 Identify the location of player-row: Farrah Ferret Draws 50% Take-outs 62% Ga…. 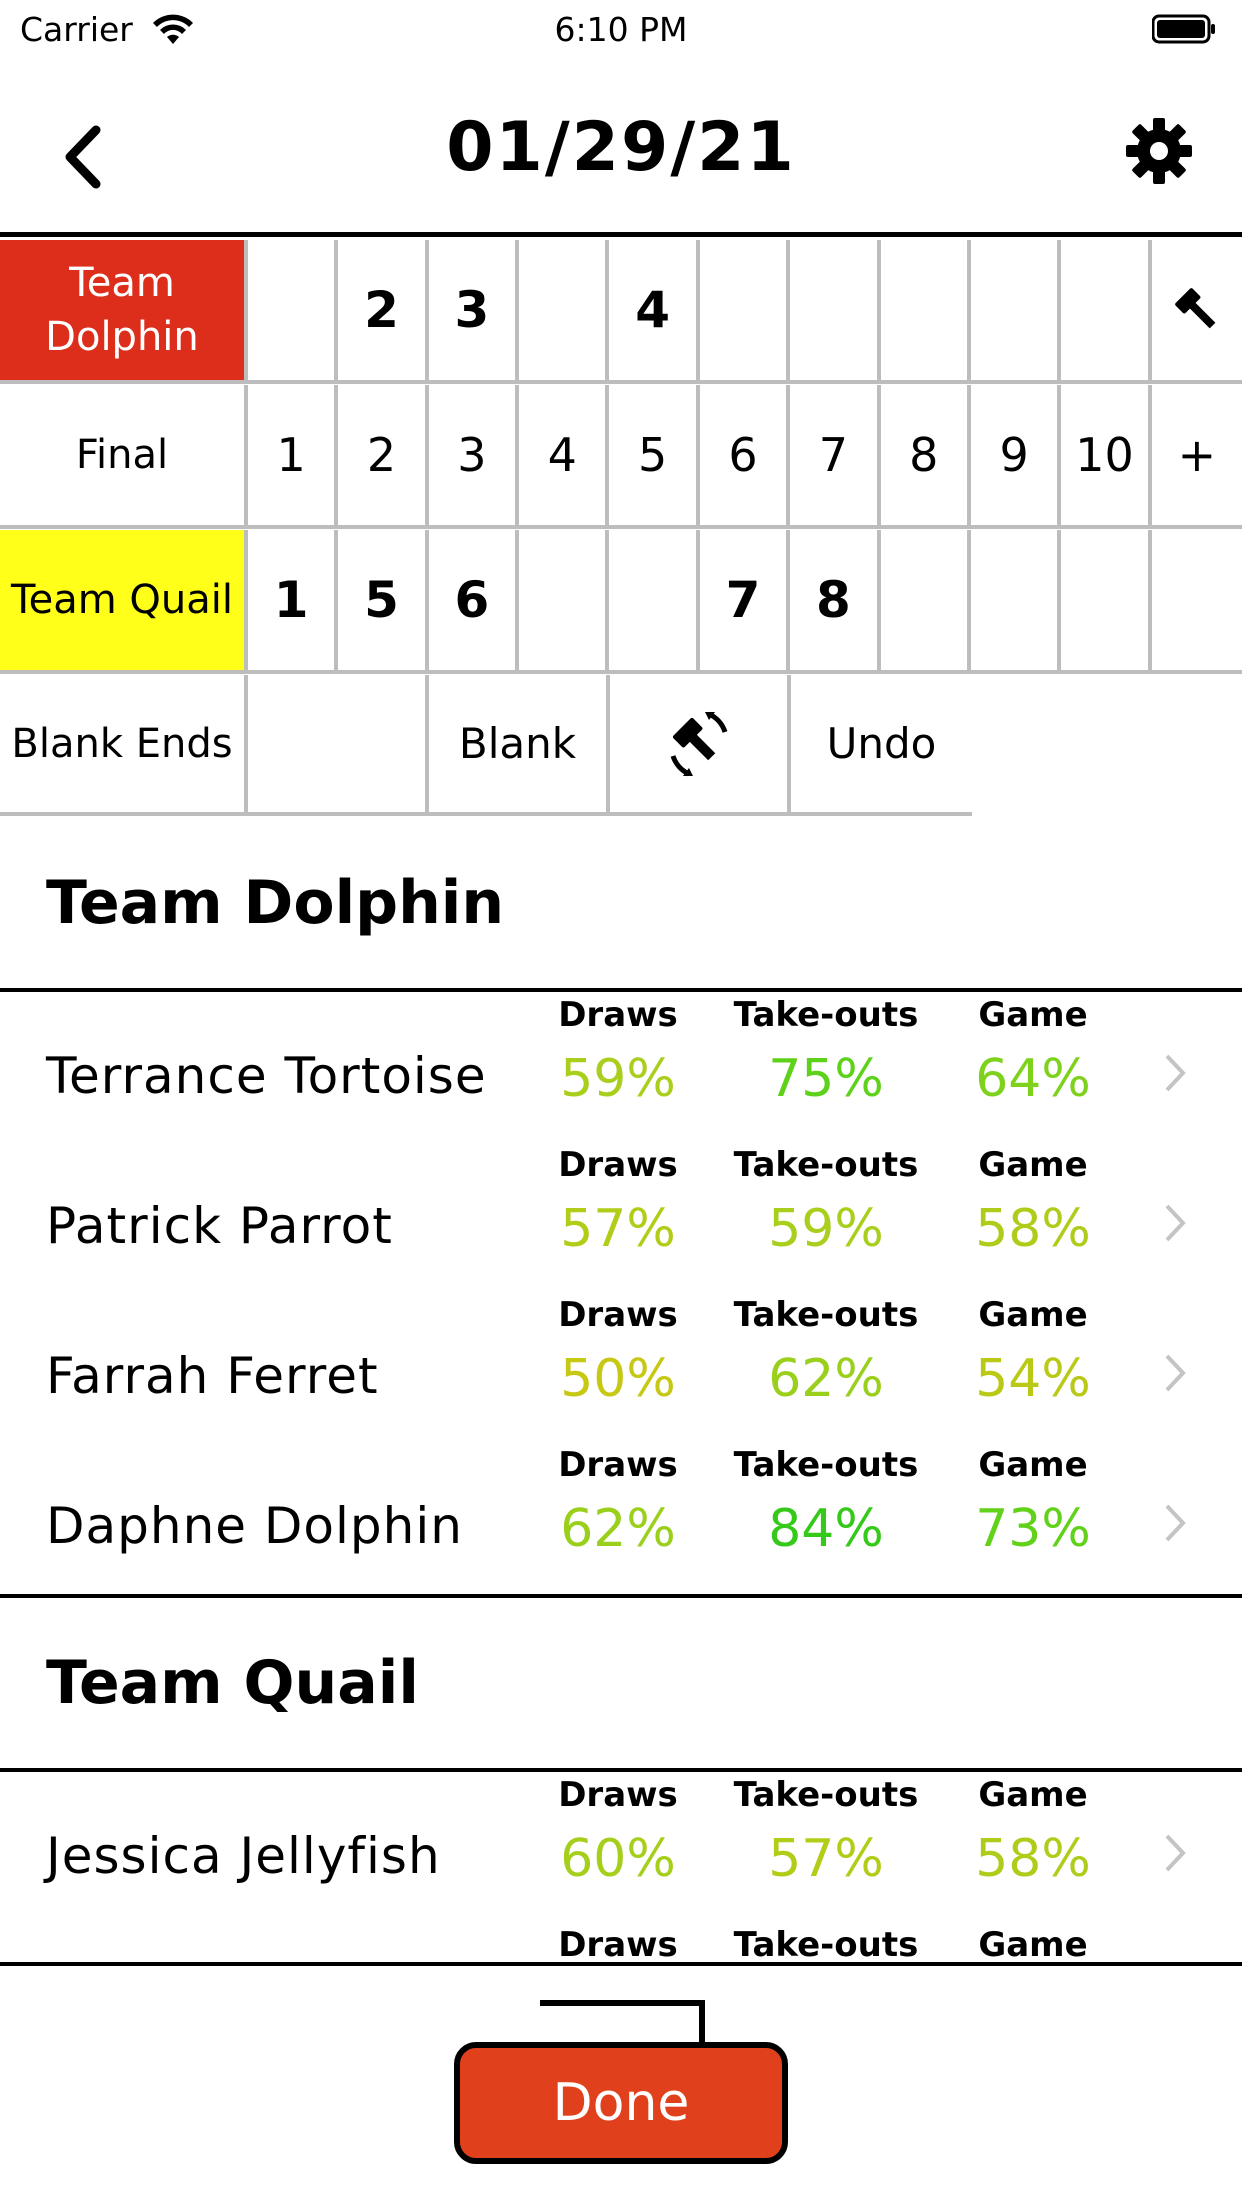
(621, 1370).